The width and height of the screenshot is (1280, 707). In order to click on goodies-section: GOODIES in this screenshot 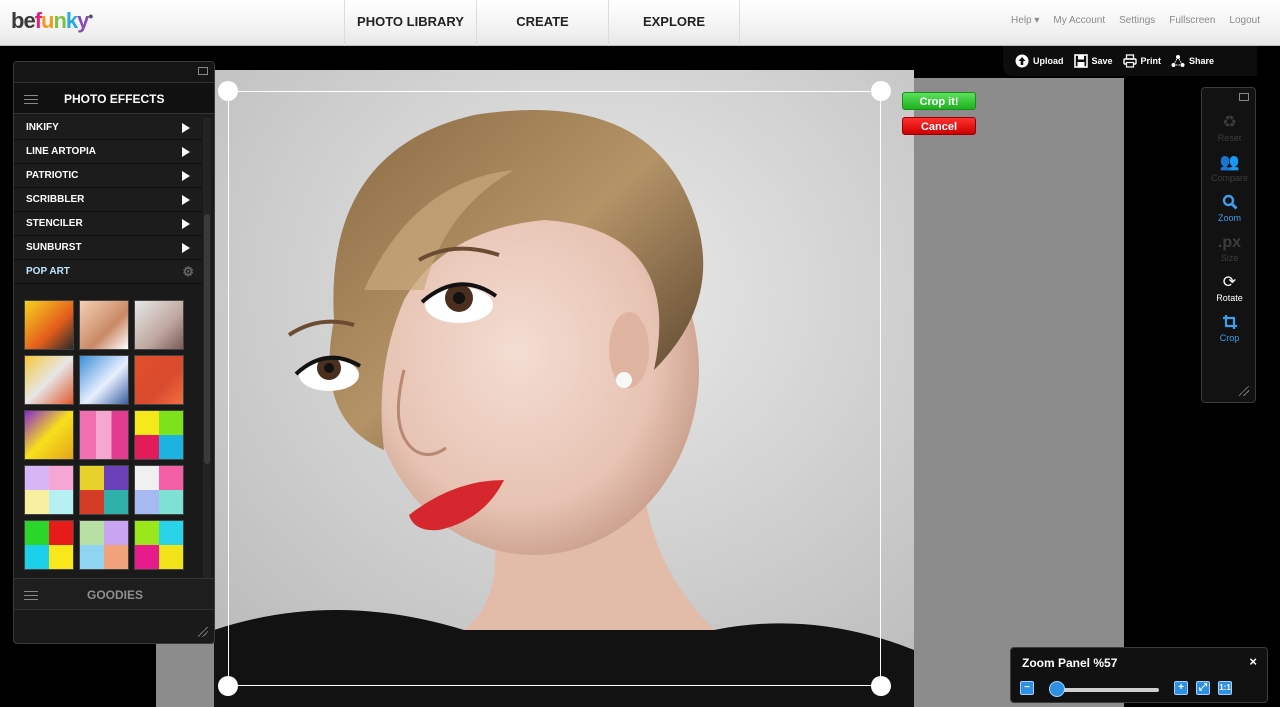, I will do `click(114, 594)`.